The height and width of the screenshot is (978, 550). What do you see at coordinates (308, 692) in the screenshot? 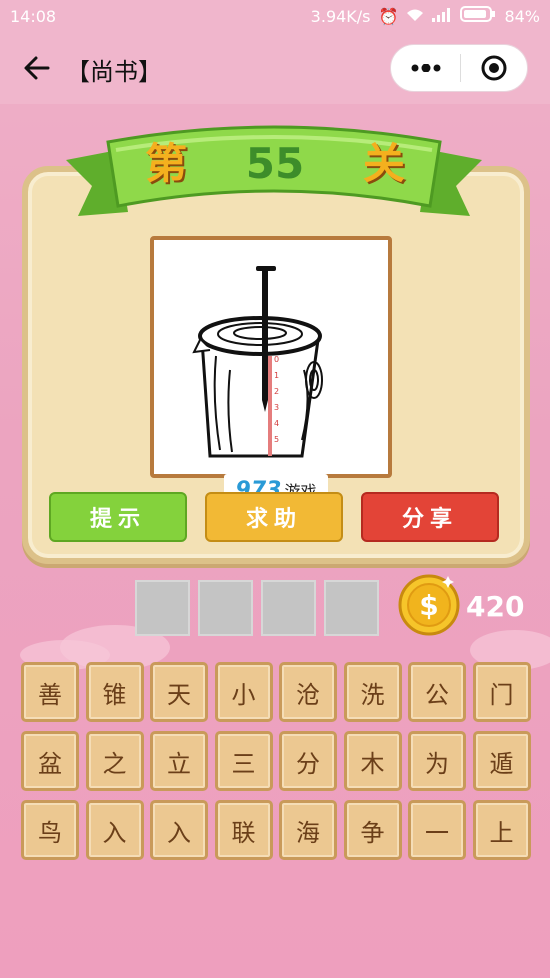
I see `char-tile: 沧` at bounding box center [308, 692].